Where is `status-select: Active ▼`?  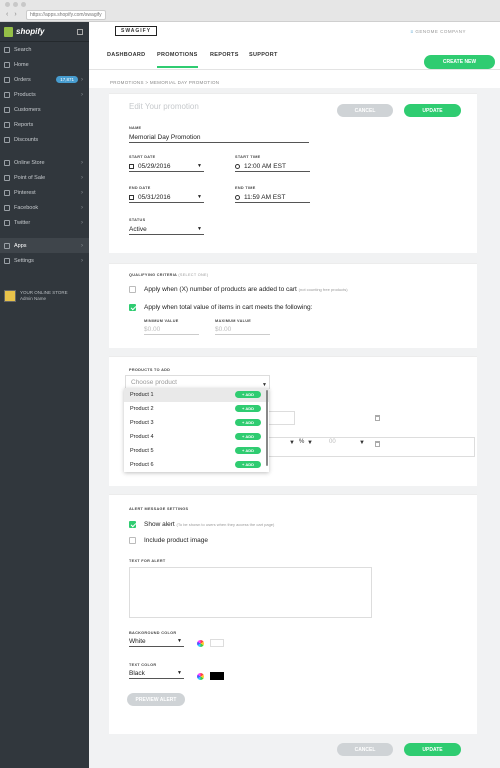
status-select: Active ▼ is located at coordinates (166, 230).